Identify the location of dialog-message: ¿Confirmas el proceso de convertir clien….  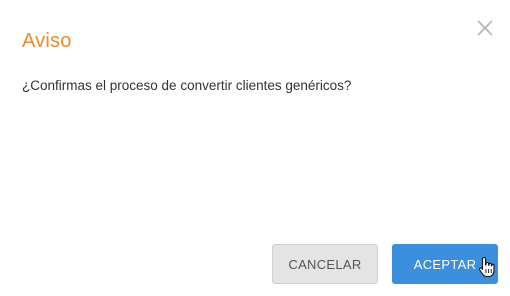
(187, 85).